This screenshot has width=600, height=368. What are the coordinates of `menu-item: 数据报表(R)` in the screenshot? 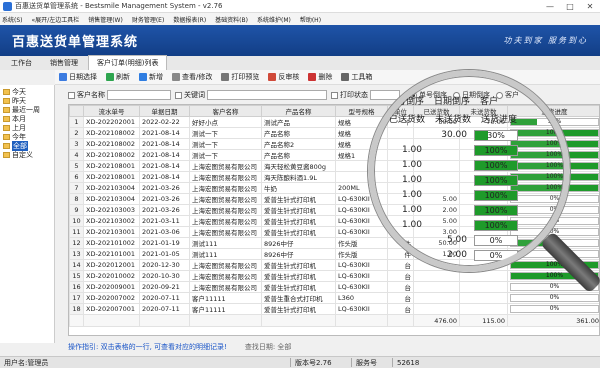 It's located at (189, 19).